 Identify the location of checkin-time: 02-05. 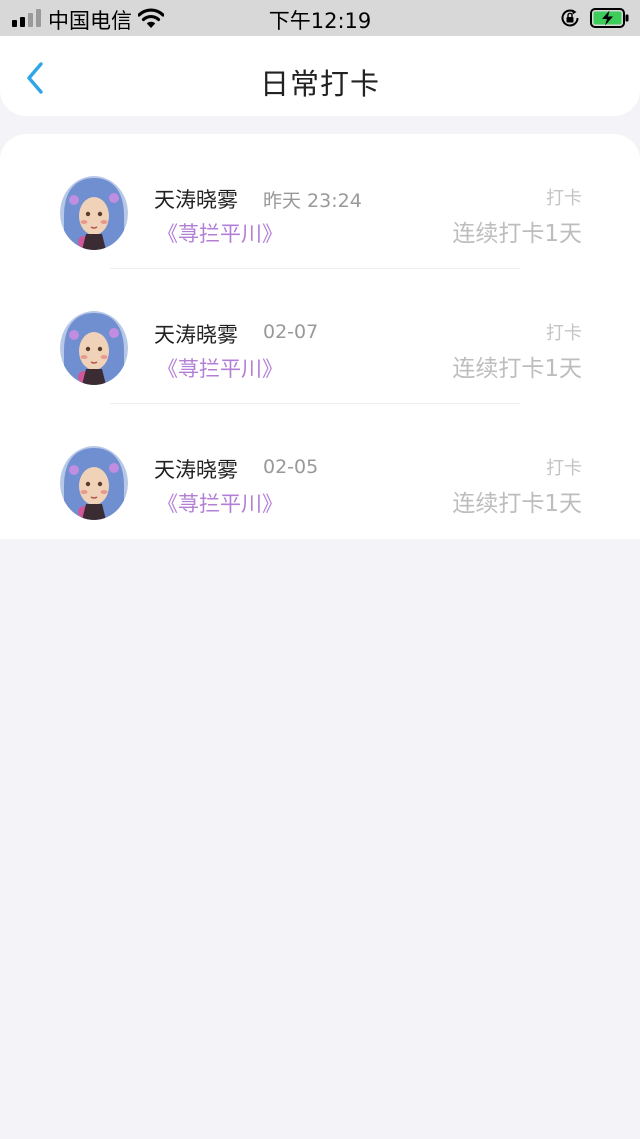
(291, 467).